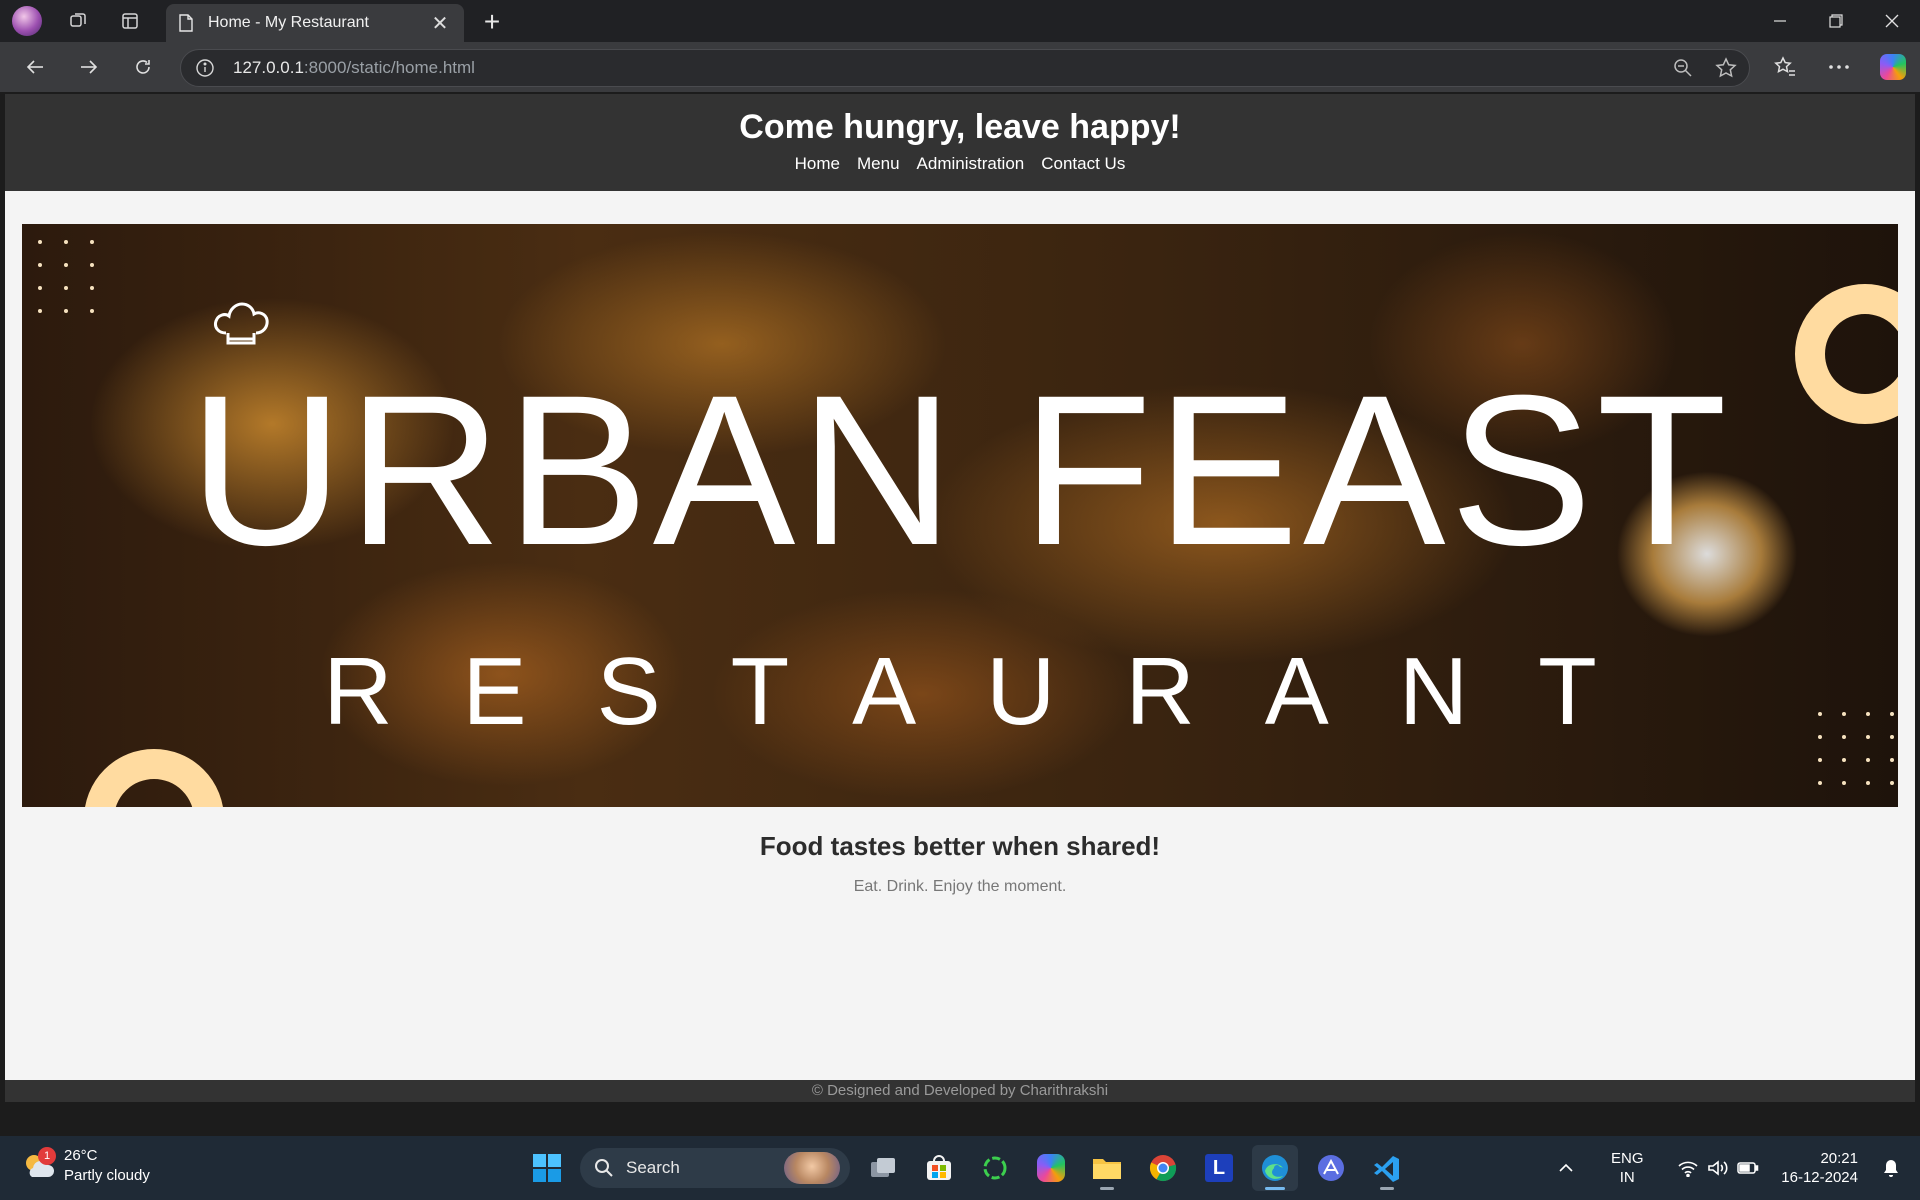 This screenshot has height=1200, width=1920. I want to click on lang-line-2: IN, so click(1627, 1177).